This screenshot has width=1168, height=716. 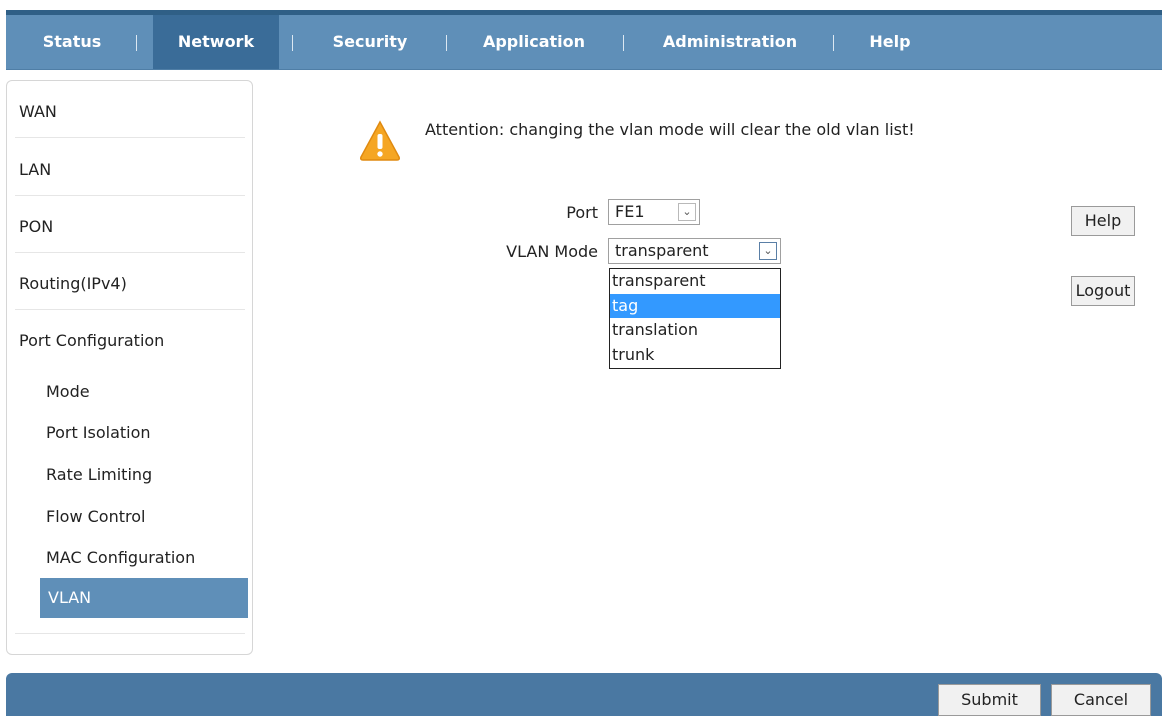 What do you see at coordinates (552, 251) in the screenshot?
I see `vlan-mode-label: VLAN Mode` at bounding box center [552, 251].